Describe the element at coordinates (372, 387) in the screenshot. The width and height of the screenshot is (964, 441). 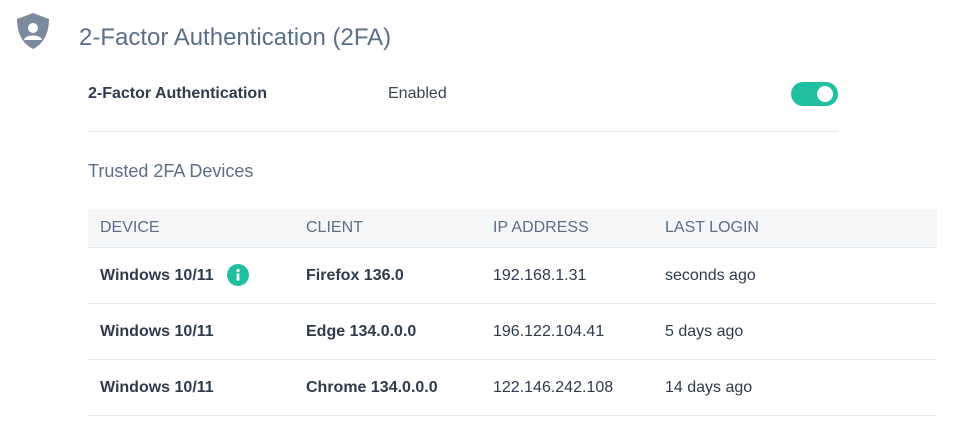
I see `client-cell: Chrome 134.0.0.0` at that location.